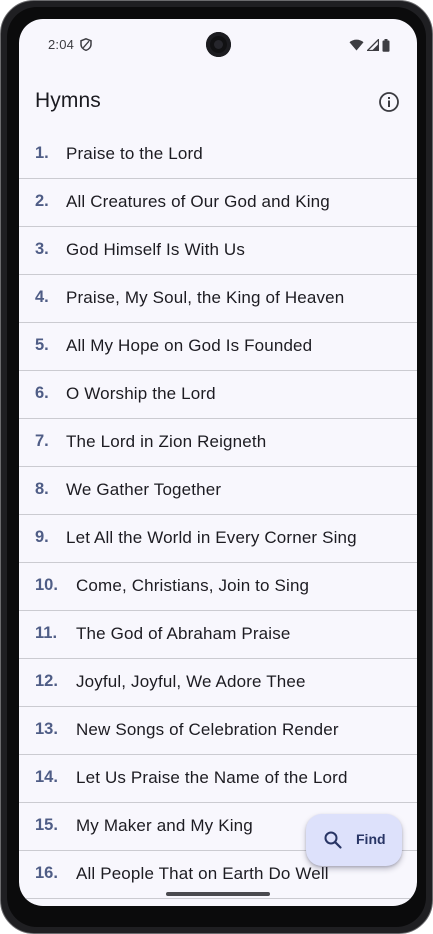 This screenshot has height=934, width=433. Describe the element at coordinates (42, 345) in the screenshot. I see `hymn-number: 5.` at that location.